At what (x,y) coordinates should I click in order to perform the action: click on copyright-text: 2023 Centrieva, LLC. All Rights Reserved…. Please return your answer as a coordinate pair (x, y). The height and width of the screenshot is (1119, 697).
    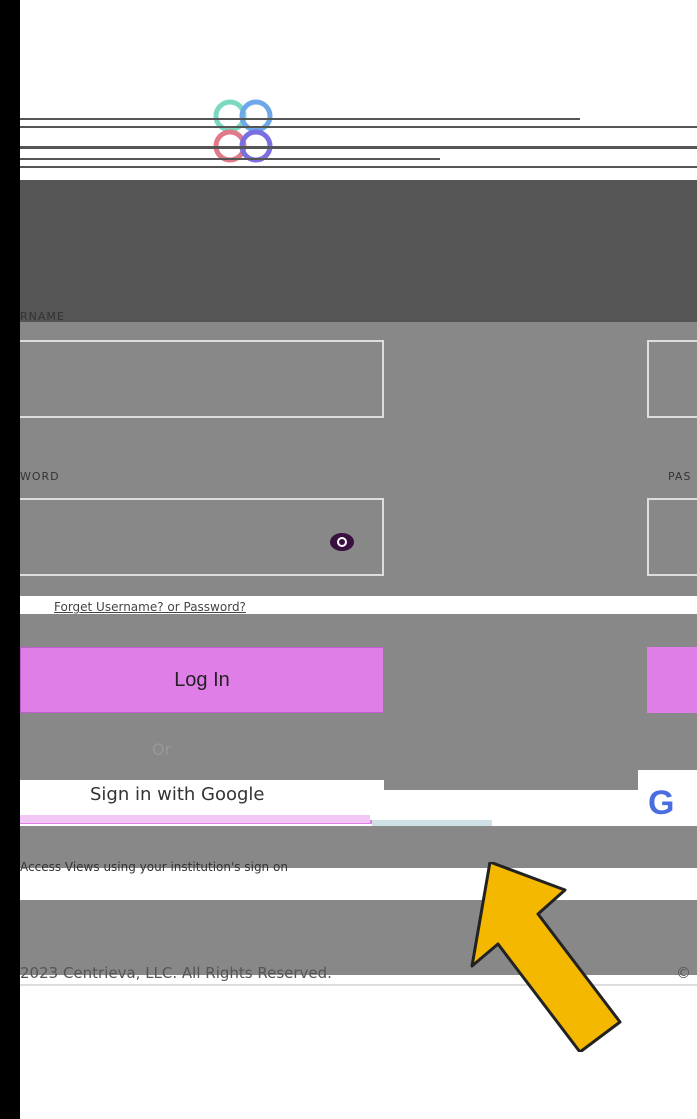
    Looking at the image, I should click on (176, 973).